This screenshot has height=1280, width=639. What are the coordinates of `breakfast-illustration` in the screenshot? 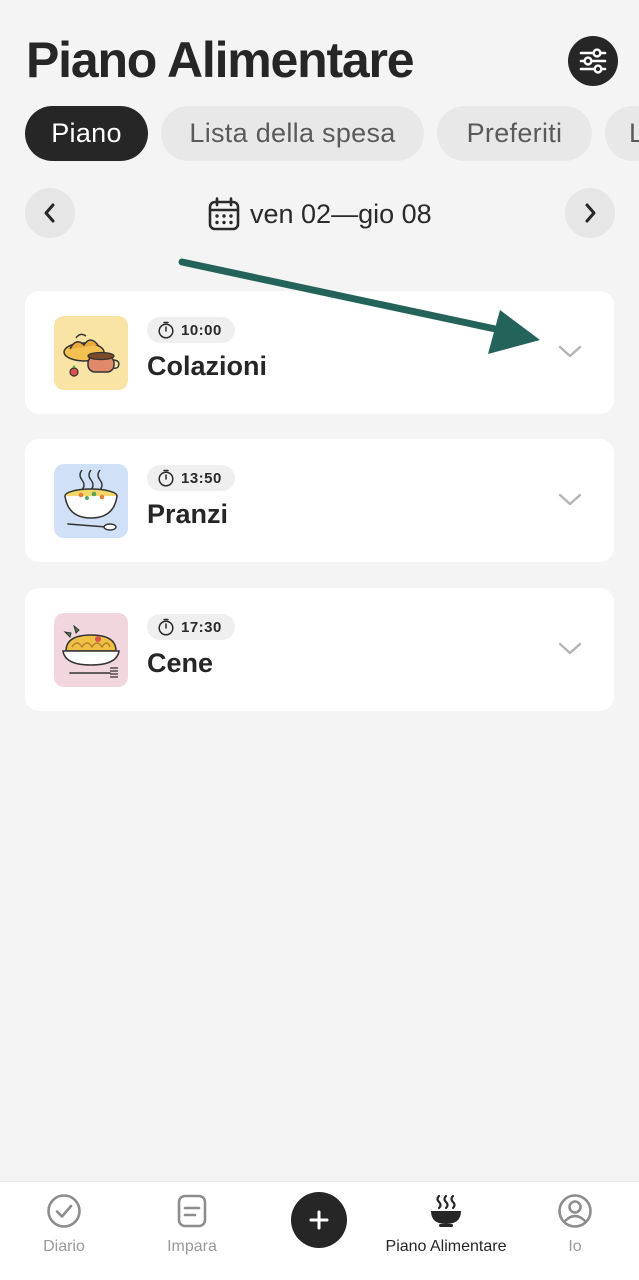 It's located at (91, 353).